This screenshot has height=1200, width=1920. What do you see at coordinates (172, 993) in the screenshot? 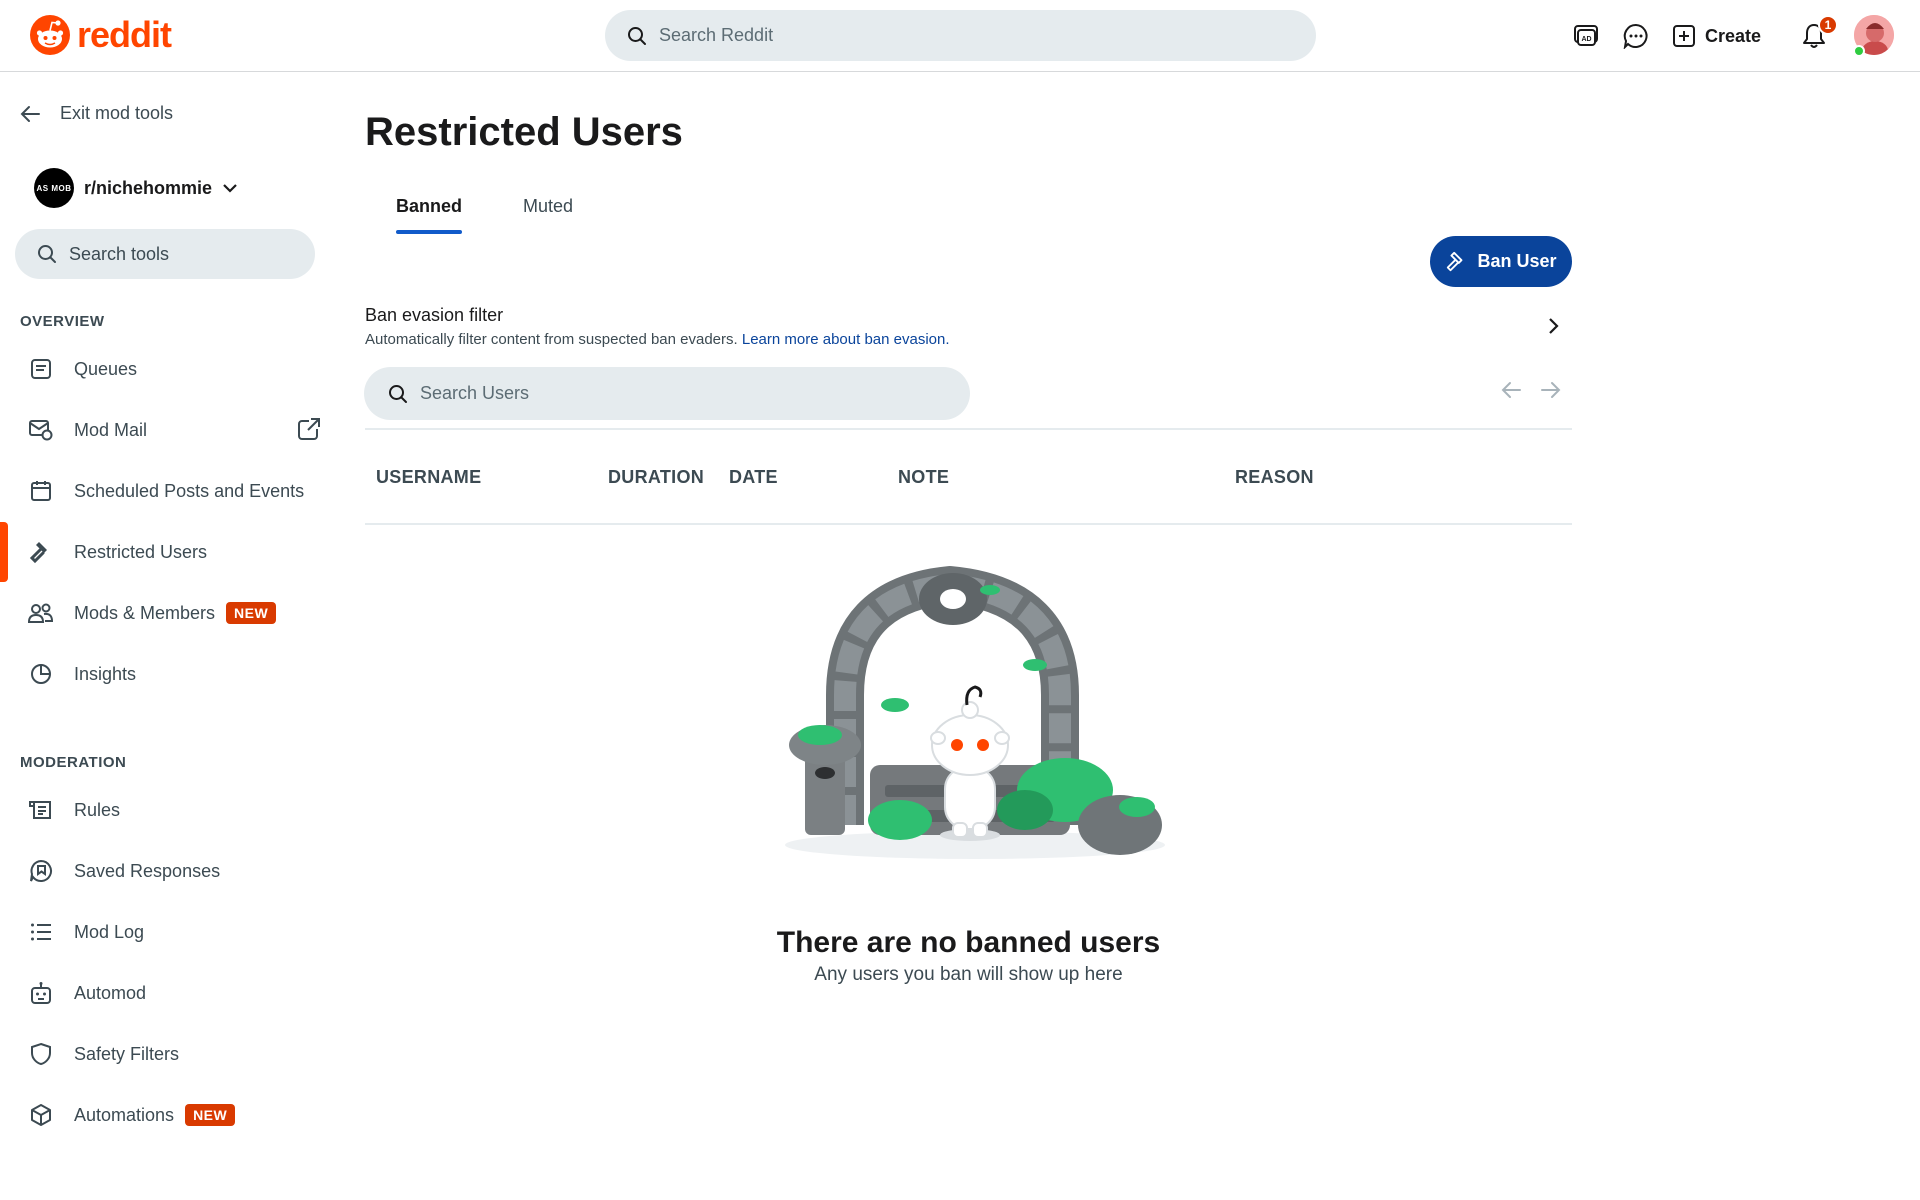
I see `sidebar-item-automod: Automod` at bounding box center [172, 993].